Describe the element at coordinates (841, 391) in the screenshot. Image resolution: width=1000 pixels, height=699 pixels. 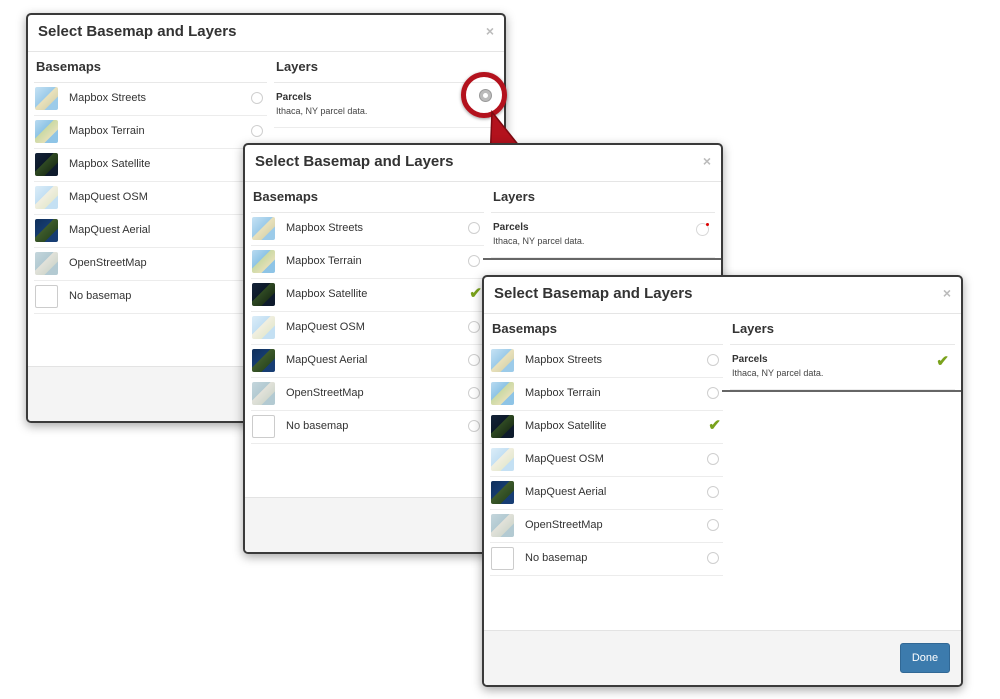
I see `layers-divider` at that location.